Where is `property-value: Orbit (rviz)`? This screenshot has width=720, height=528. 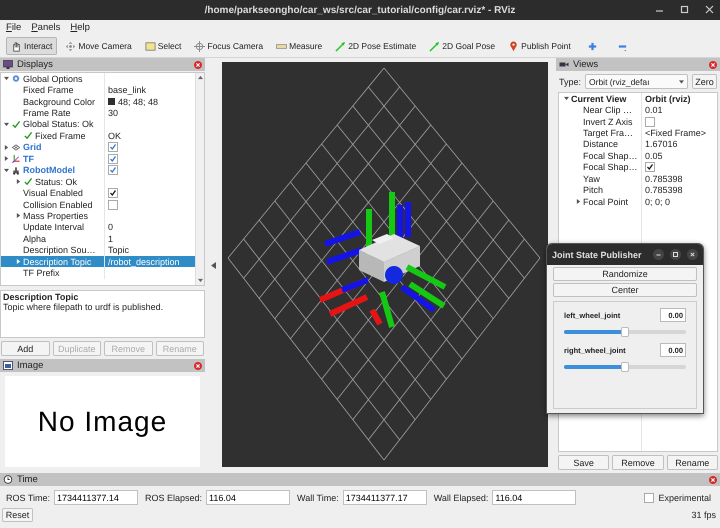 property-value: Orbit (rviz) is located at coordinates (668, 99).